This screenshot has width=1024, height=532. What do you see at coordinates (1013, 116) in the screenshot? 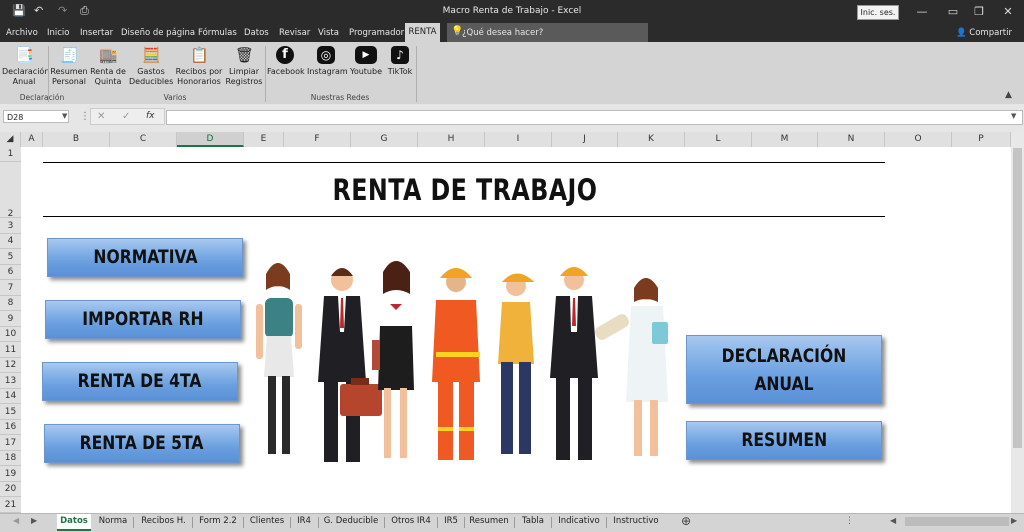
I see `expand-formula-icon: ▼` at bounding box center [1013, 116].